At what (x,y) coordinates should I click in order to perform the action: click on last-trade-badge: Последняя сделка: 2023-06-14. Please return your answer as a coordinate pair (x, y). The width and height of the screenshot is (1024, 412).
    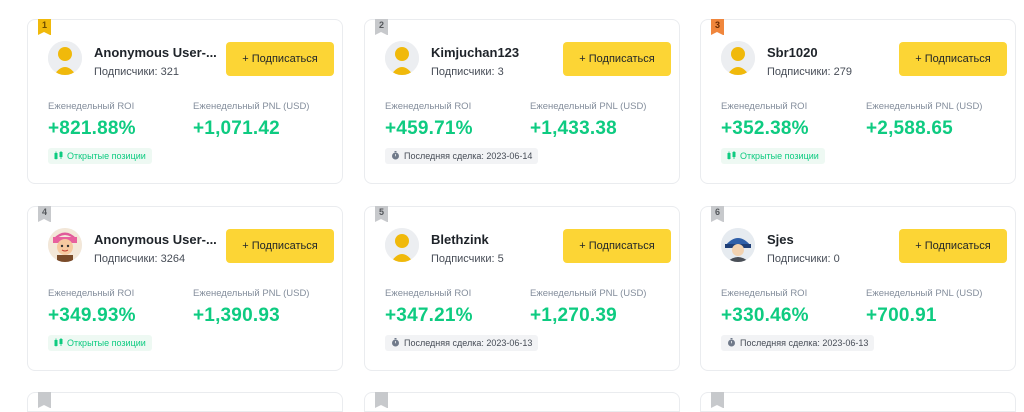
    Looking at the image, I should click on (462, 156).